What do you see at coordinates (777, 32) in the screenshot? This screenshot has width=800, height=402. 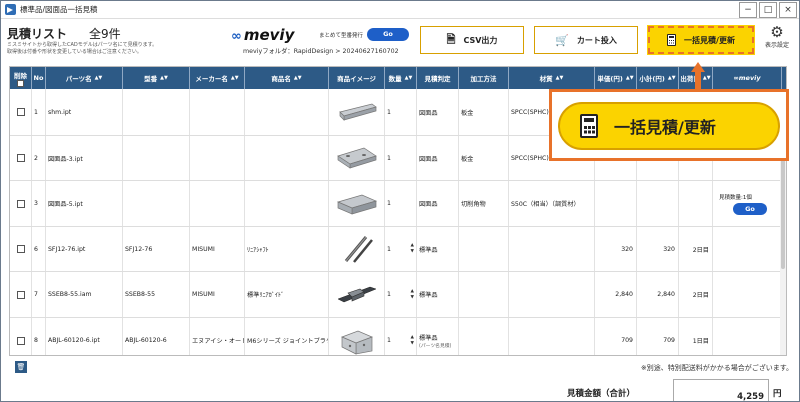 I see `gear-icon: ⚙` at bounding box center [777, 32].